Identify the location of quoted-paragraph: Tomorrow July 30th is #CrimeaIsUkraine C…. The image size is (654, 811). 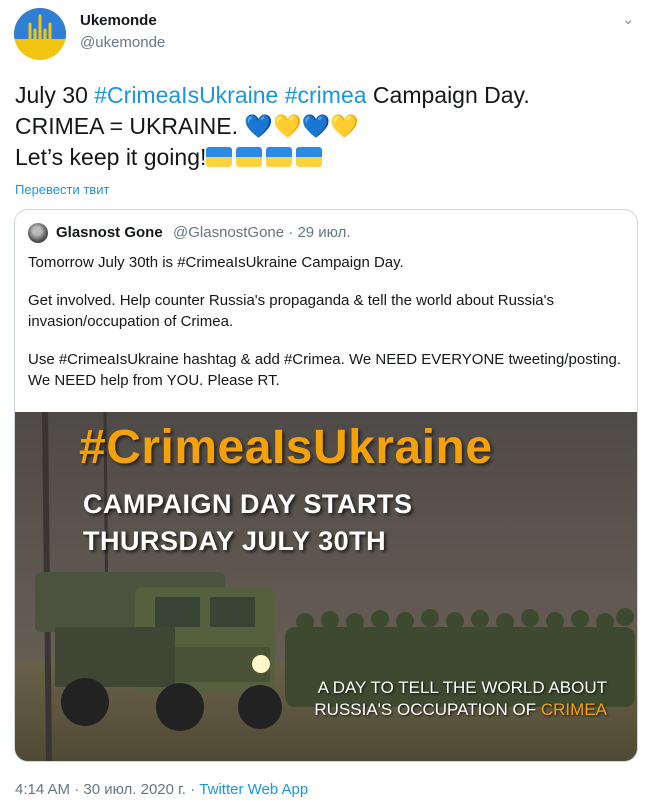
(216, 262).